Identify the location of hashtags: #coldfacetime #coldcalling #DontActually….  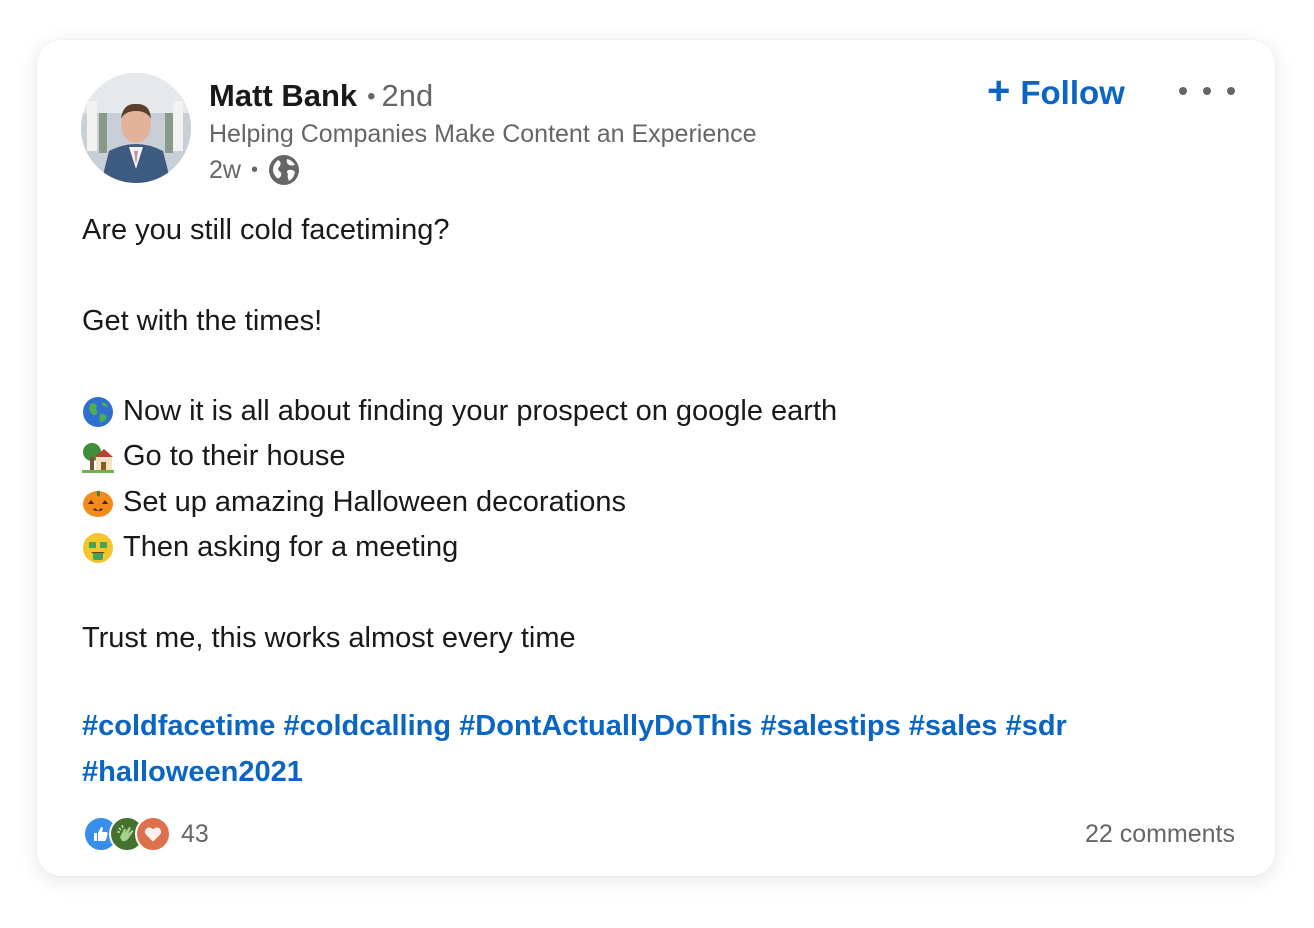
(657, 749).